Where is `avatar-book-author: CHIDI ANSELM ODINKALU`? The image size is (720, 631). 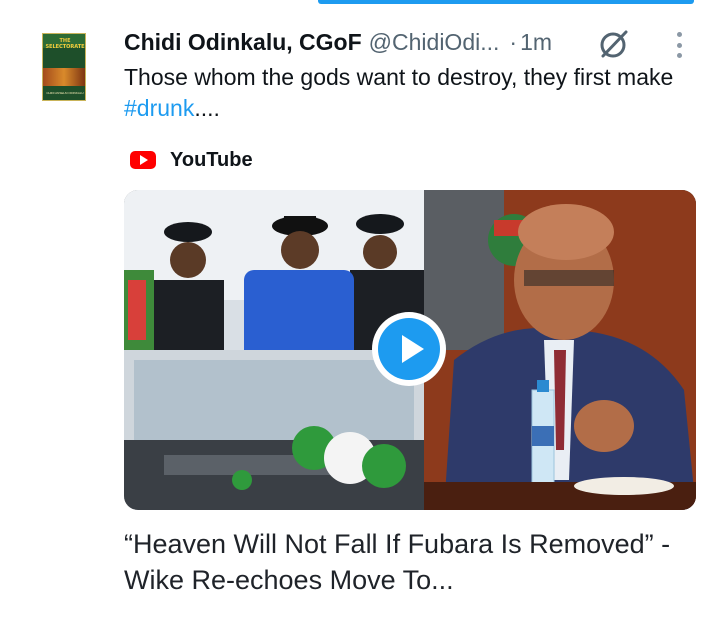 avatar-book-author: CHIDI ANSELM ODINKALU is located at coordinates (65, 93).